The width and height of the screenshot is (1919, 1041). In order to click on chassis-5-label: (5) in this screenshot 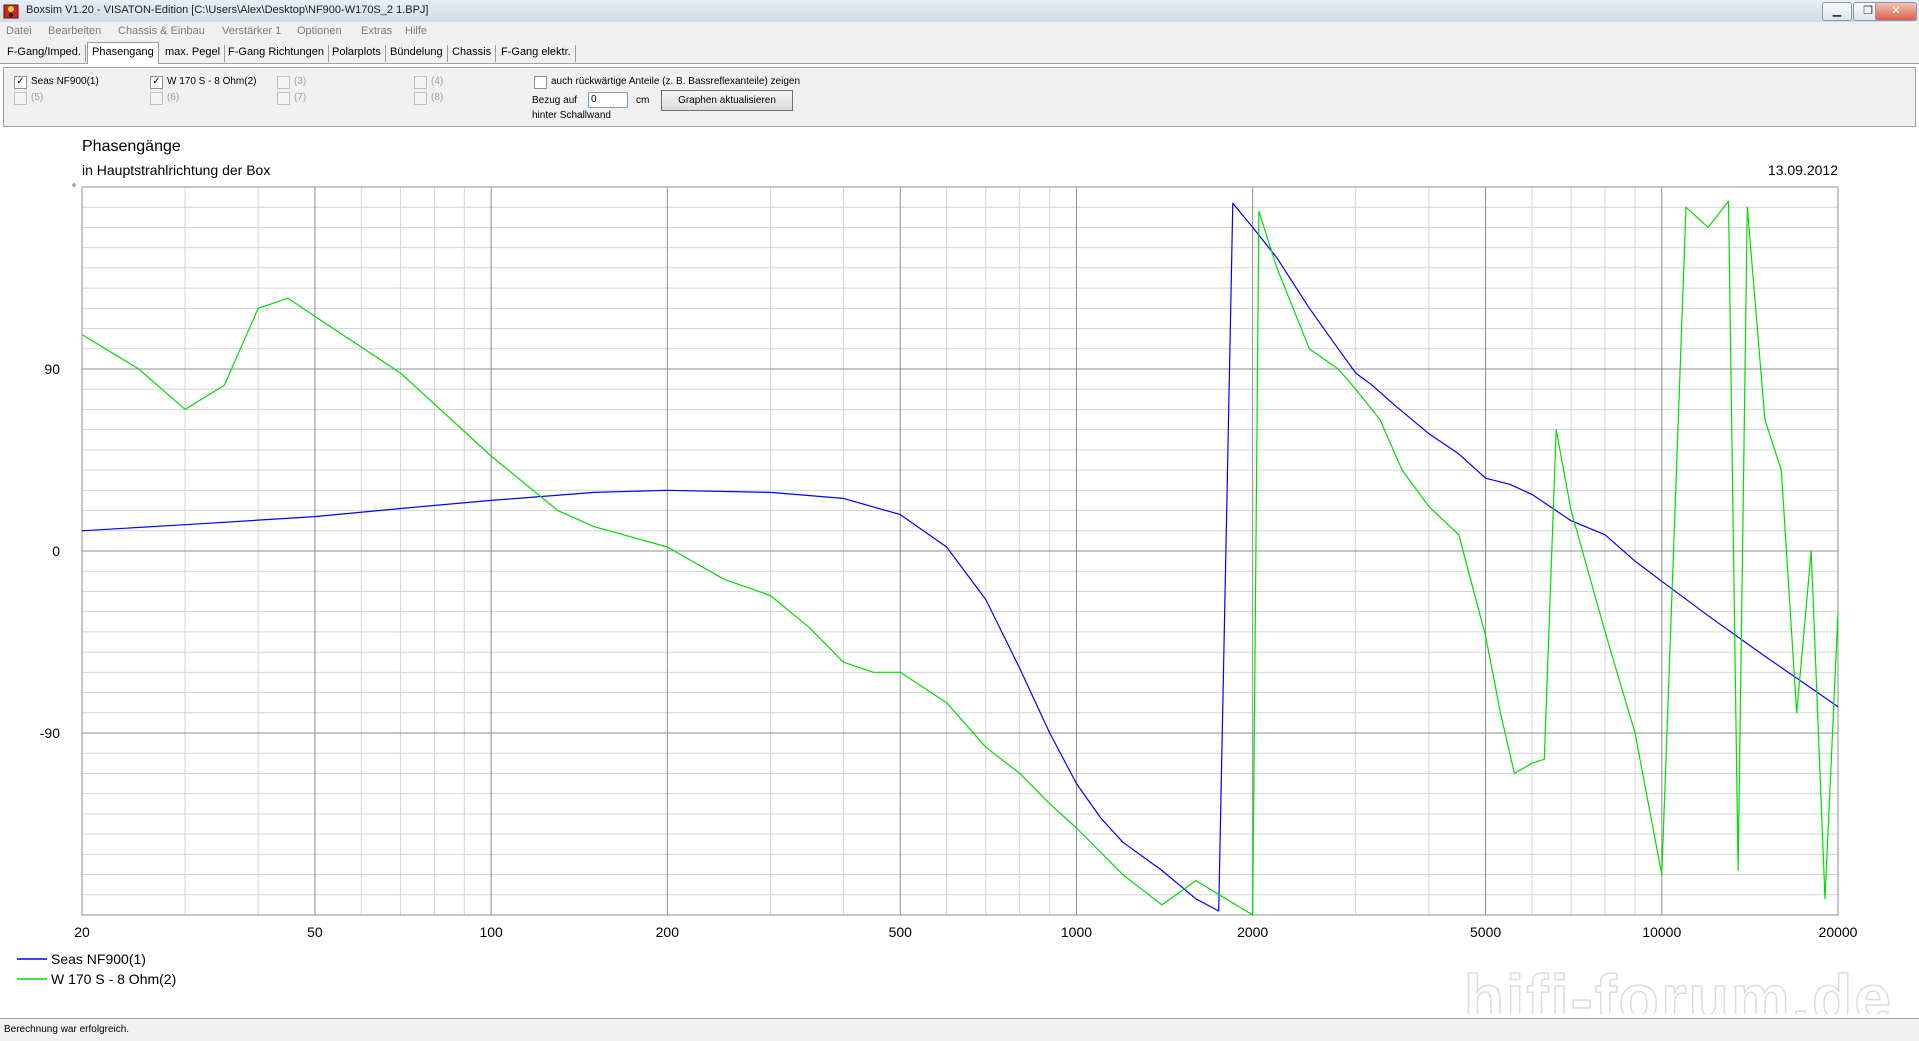, I will do `click(37, 97)`.